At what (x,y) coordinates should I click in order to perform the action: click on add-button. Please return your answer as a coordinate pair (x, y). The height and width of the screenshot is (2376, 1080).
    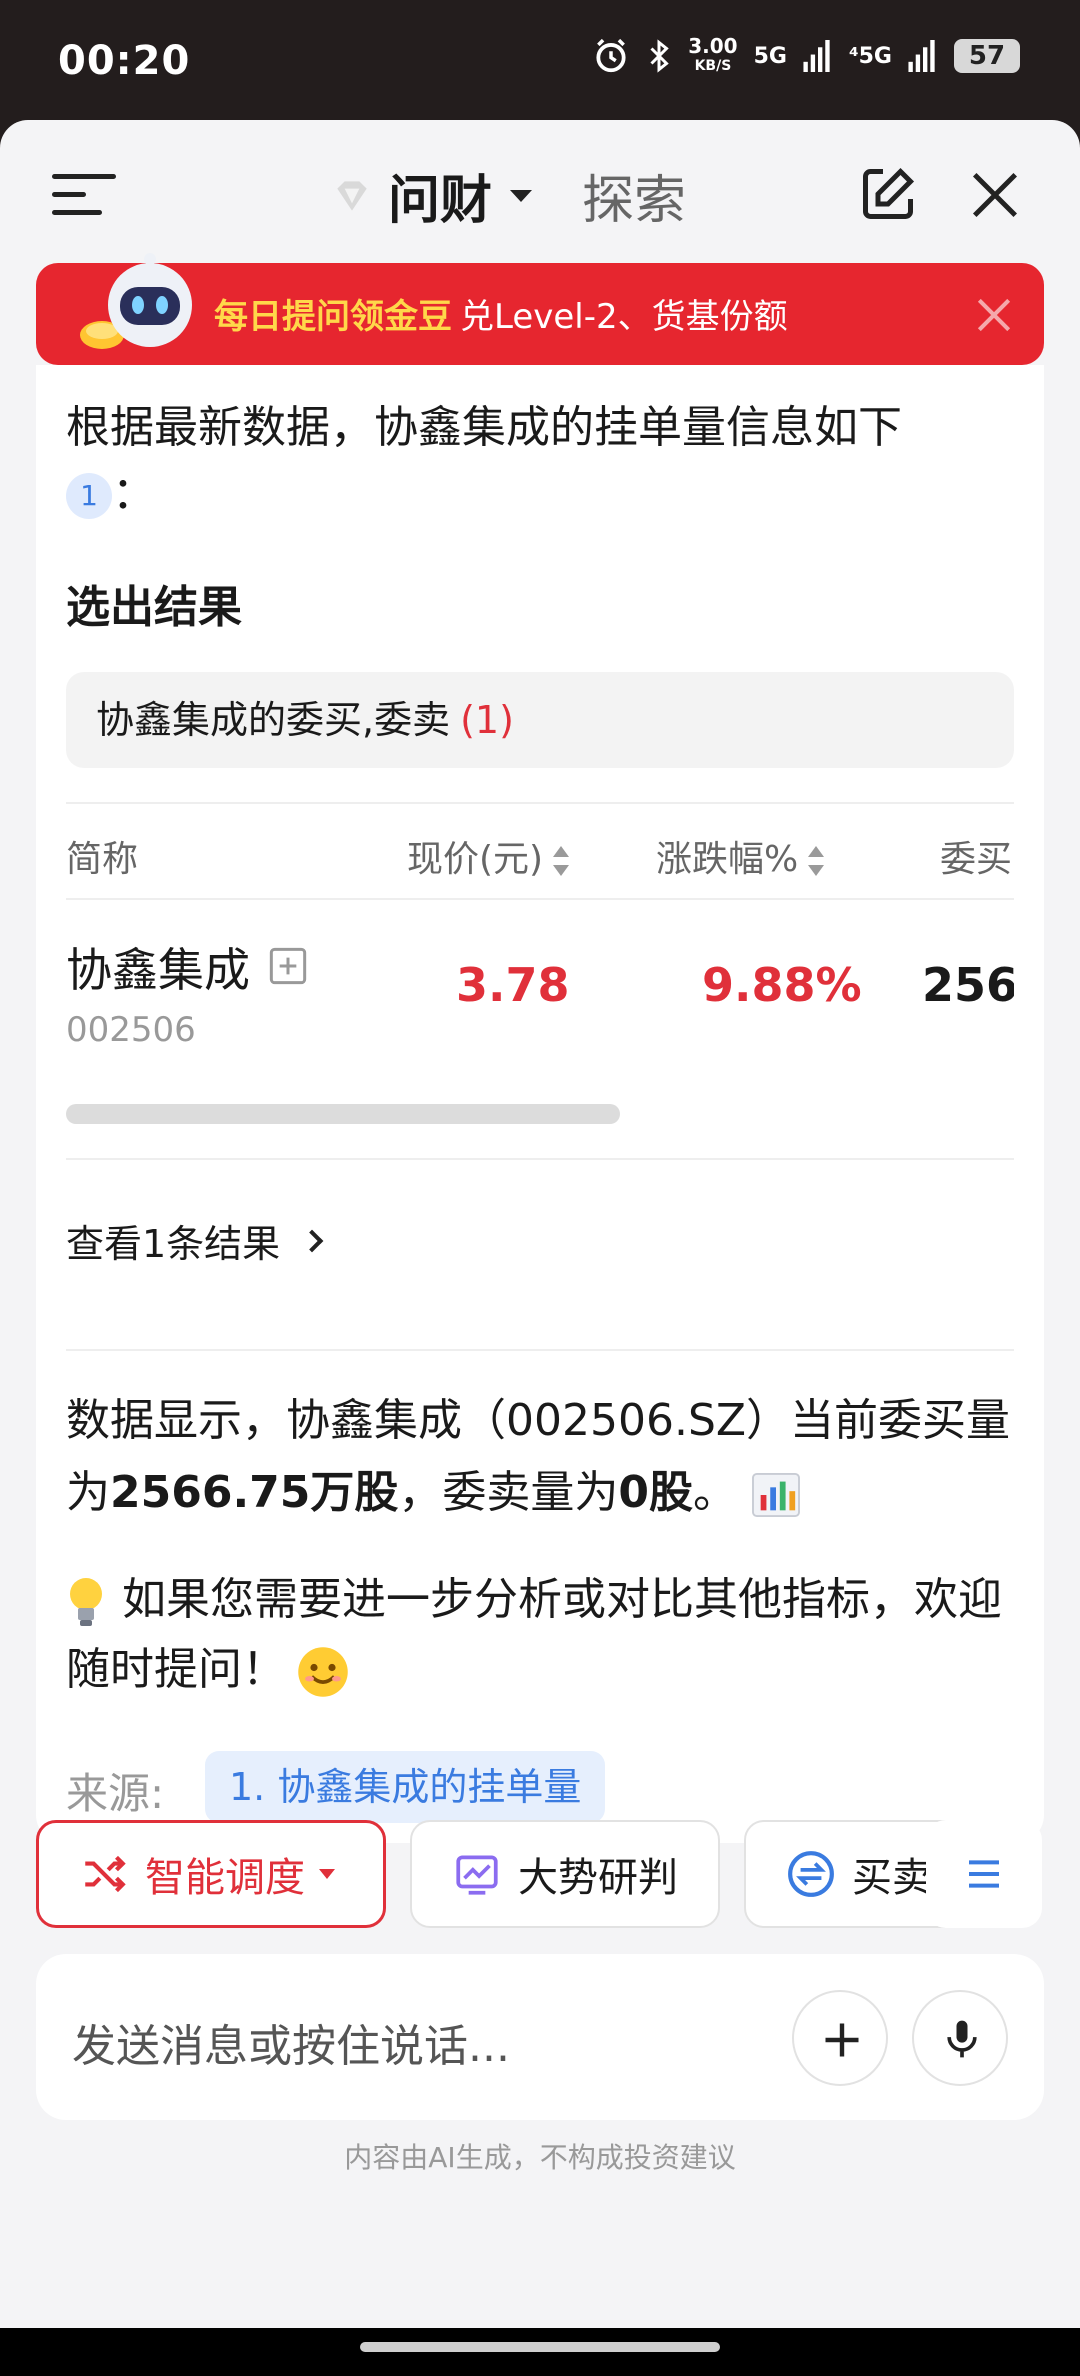
    Looking at the image, I should click on (840, 2038).